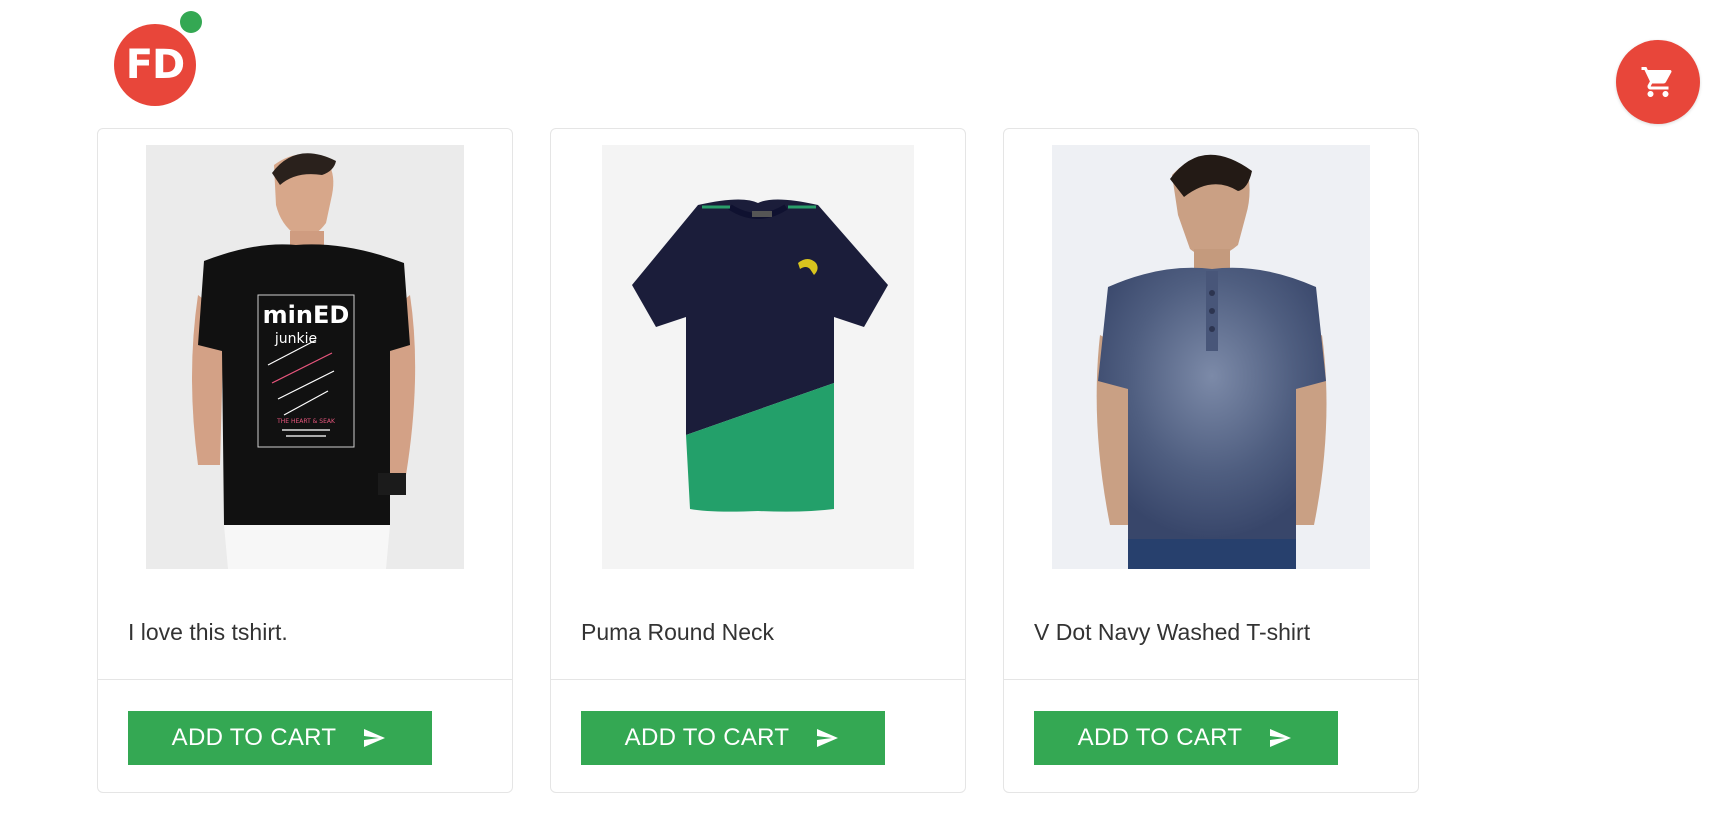 Image resolution: width=1712 pixels, height=832 pixels. Describe the element at coordinates (306, 315) in the screenshot. I see `svg-text: minED` at that location.